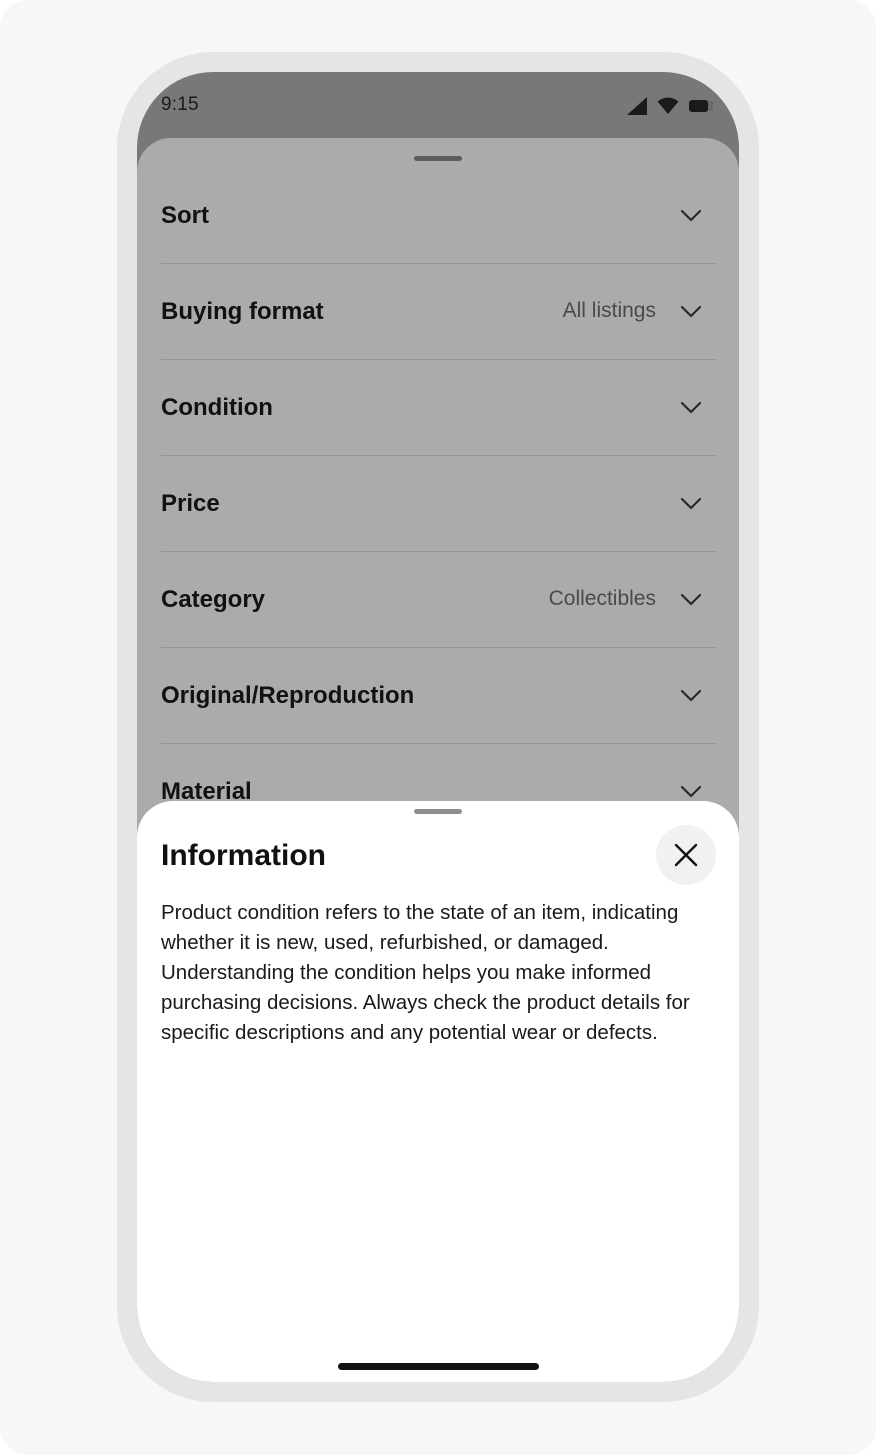 Image resolution: width=876 pixels, height=1455 pixels. I want to click on close-button, so click(686, 855).